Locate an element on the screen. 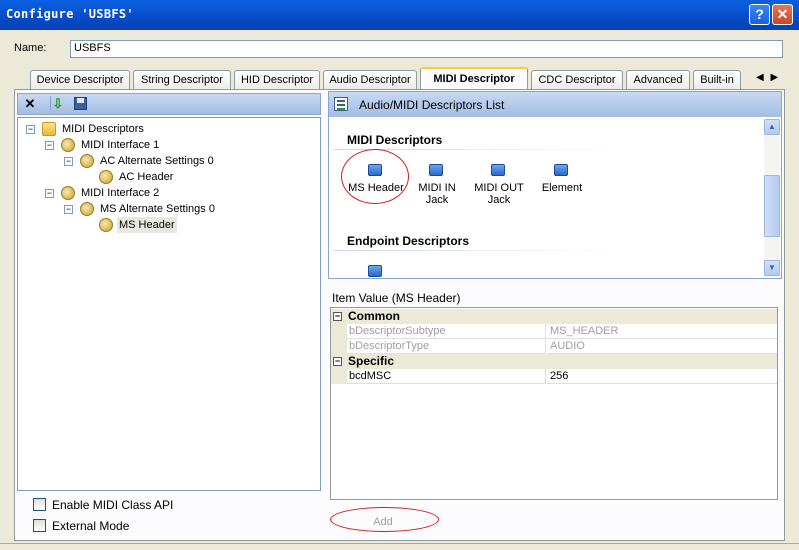  tree-toolbar: ✕ ⇩ is located at coordinates (169, 104).